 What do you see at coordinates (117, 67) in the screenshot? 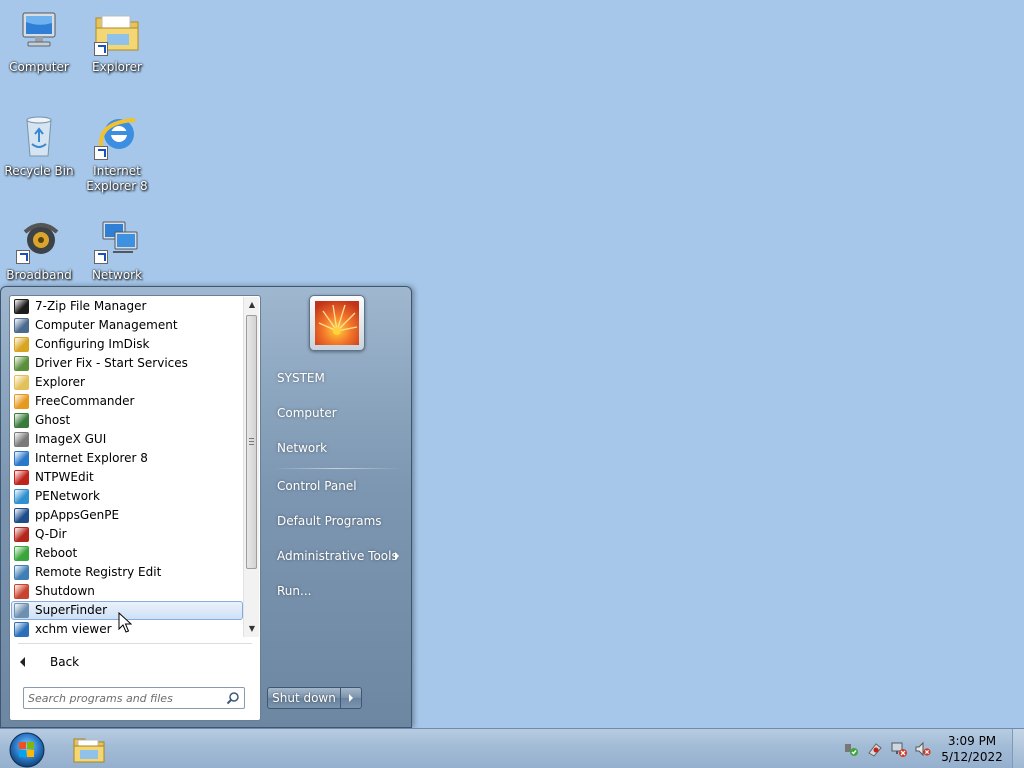
I see `desktop-icon-label: Explorer` at bounding box center [117, 67].